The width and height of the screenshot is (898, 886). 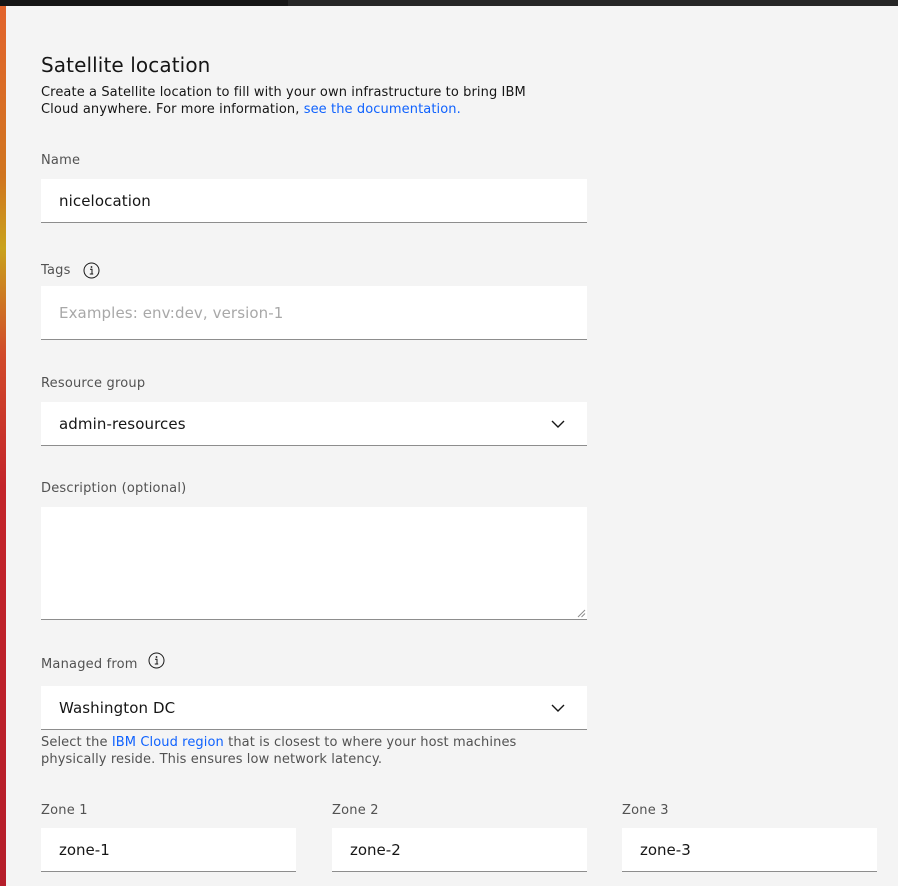 What do you see at coordinates (105, 200) in the screenshot?
I see `name-input-value: nicelocation` at bounding box center [105, 200].